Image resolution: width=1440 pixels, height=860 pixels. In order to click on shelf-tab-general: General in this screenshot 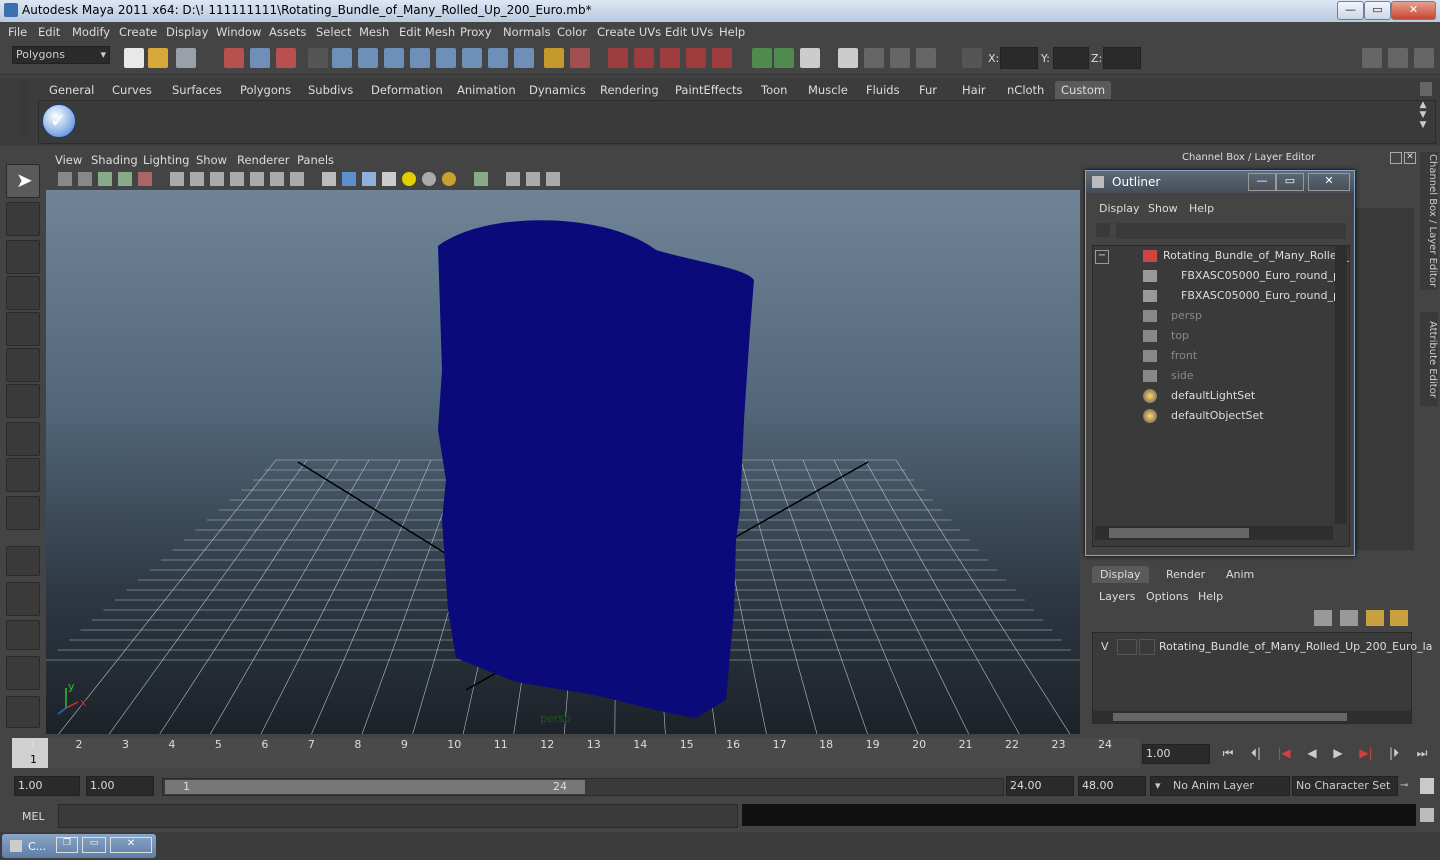, I will do `click(71, 90)`.